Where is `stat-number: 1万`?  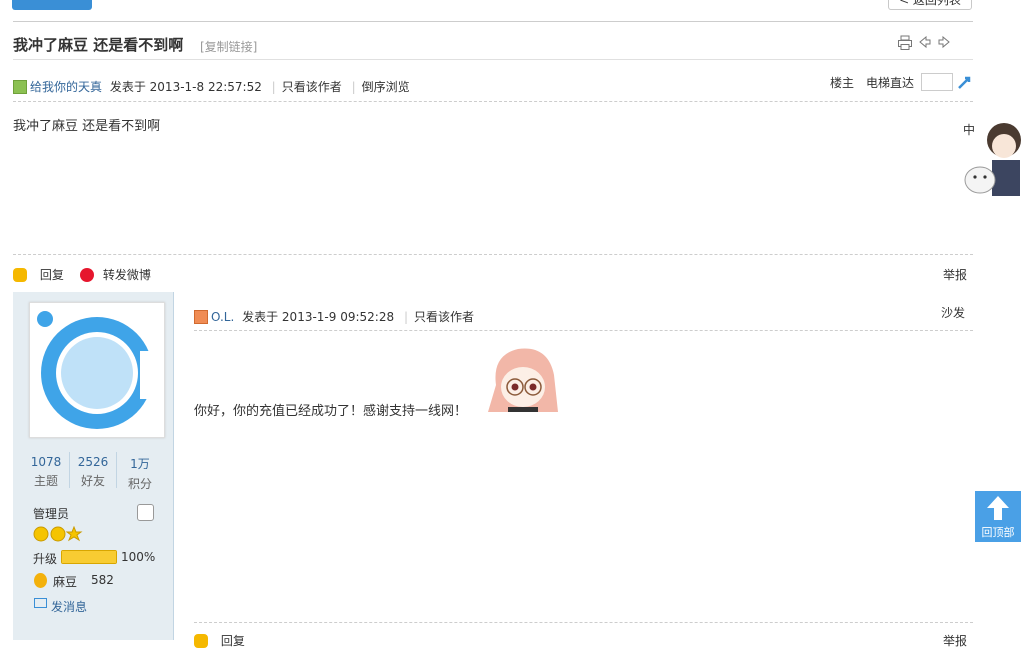
stat-number: 1万 is located at coordinates (140, 464).